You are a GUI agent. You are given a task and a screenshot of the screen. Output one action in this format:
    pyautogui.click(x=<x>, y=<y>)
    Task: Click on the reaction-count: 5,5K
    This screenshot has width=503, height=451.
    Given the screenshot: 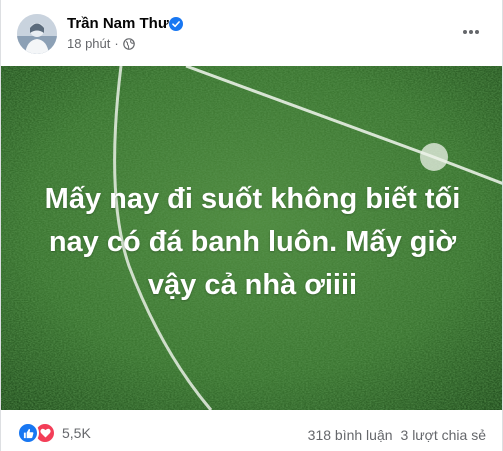 What is the action you would take?
    pyautogui.click(x=76, y=433)
    